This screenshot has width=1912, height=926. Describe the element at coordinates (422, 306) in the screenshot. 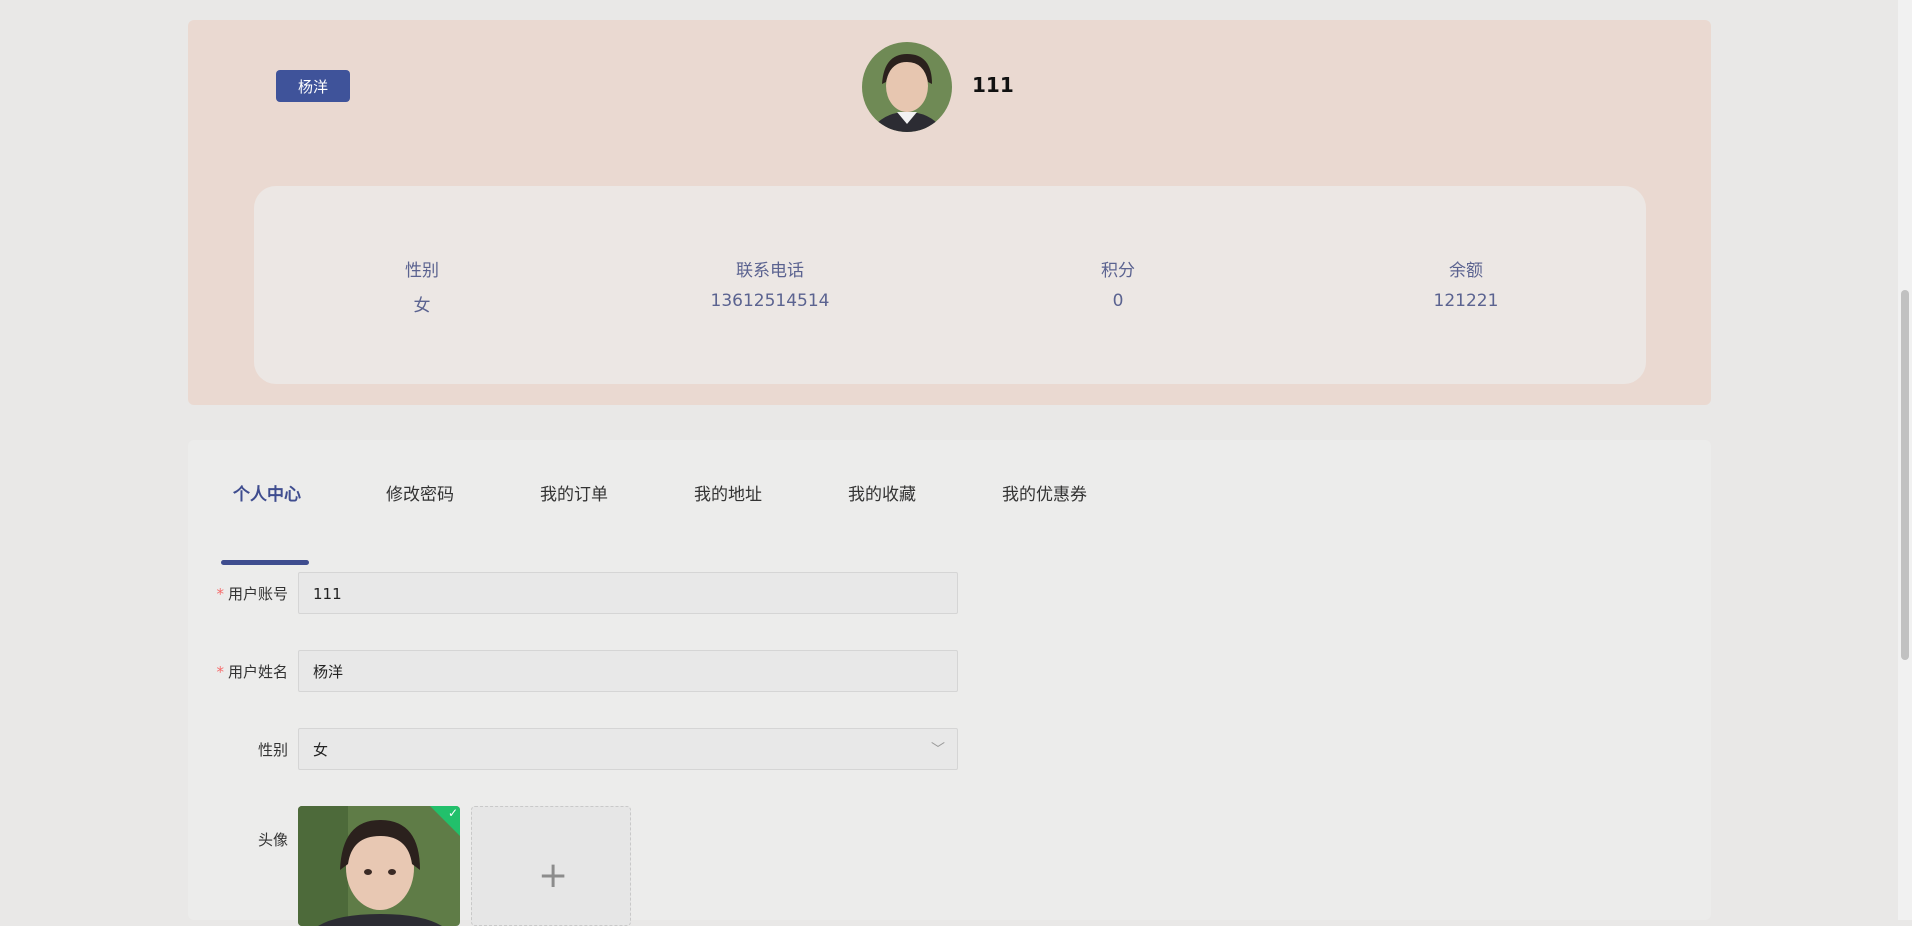

I see `stat-value: 女` at that location.